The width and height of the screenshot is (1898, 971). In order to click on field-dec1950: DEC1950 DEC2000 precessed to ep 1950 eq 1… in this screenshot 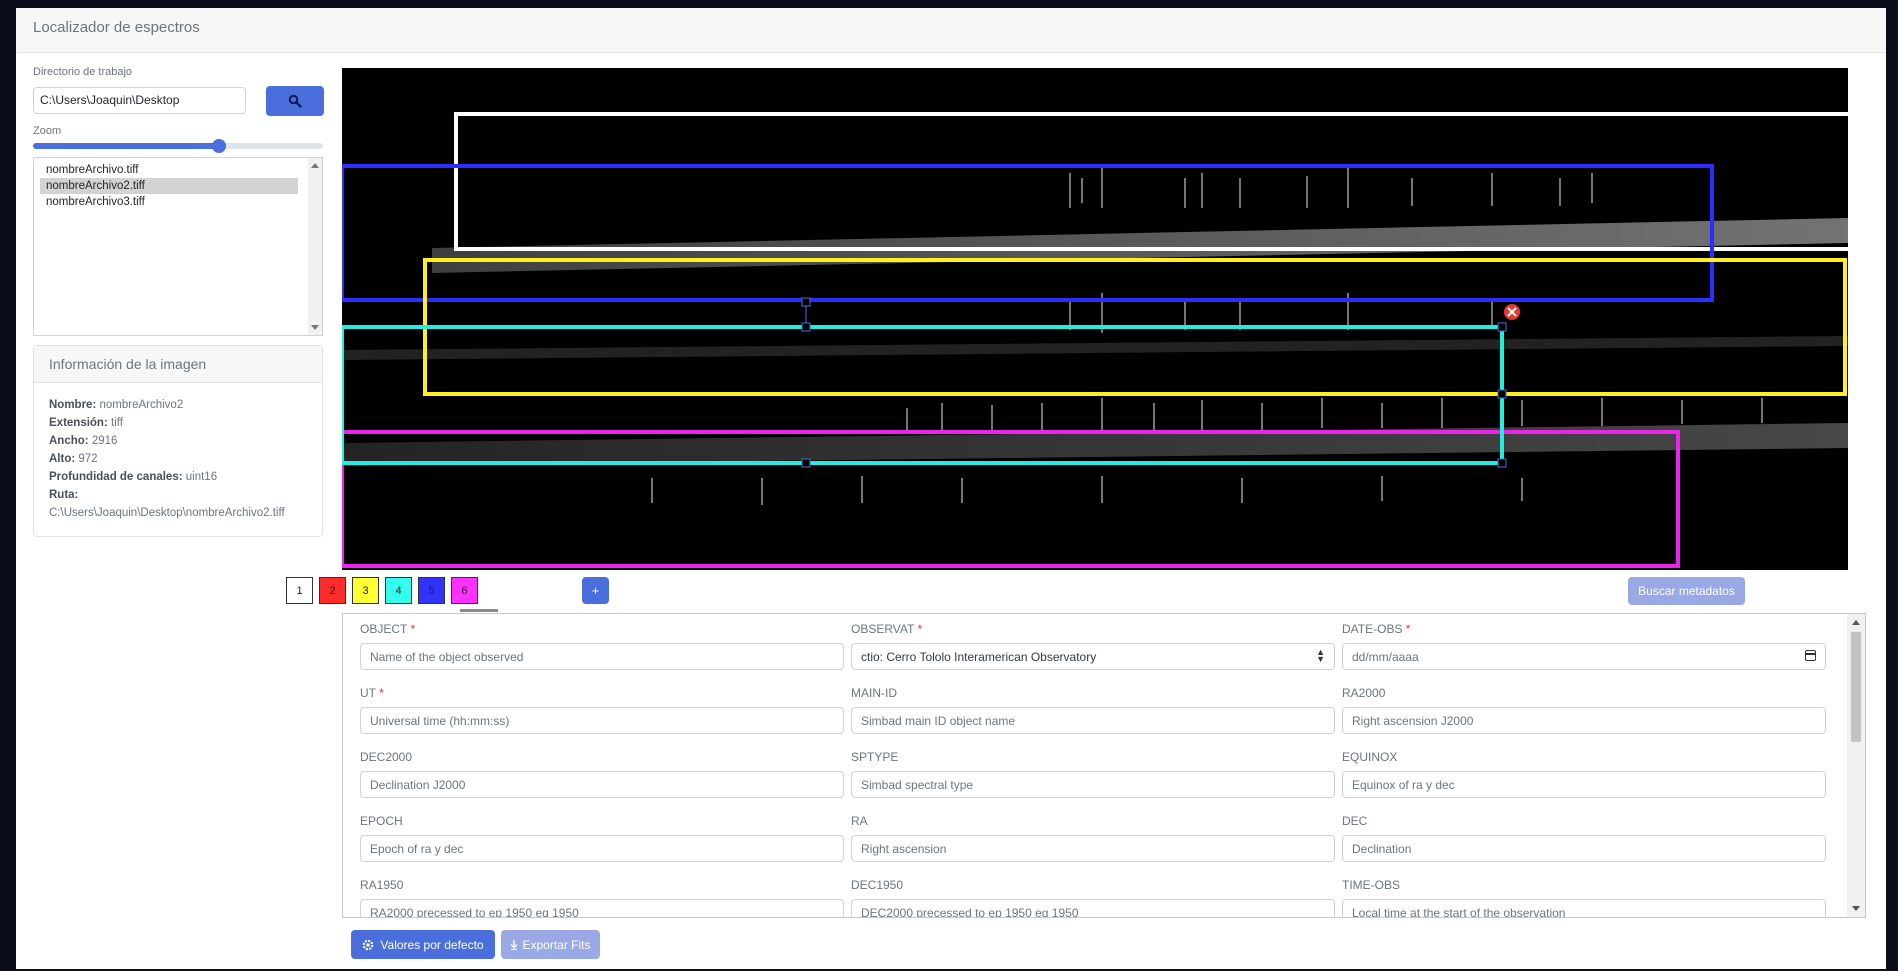, I will do `click(1093, 897)`.